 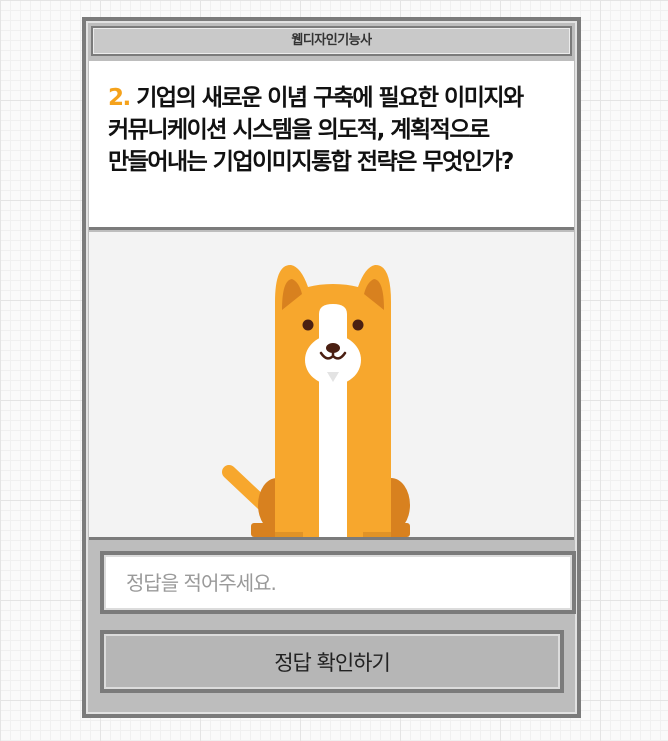 What do you see at coordinates (289, 534) in the screenshot?
I see `dog-left-front-paw` at bounding box center [289, 534].